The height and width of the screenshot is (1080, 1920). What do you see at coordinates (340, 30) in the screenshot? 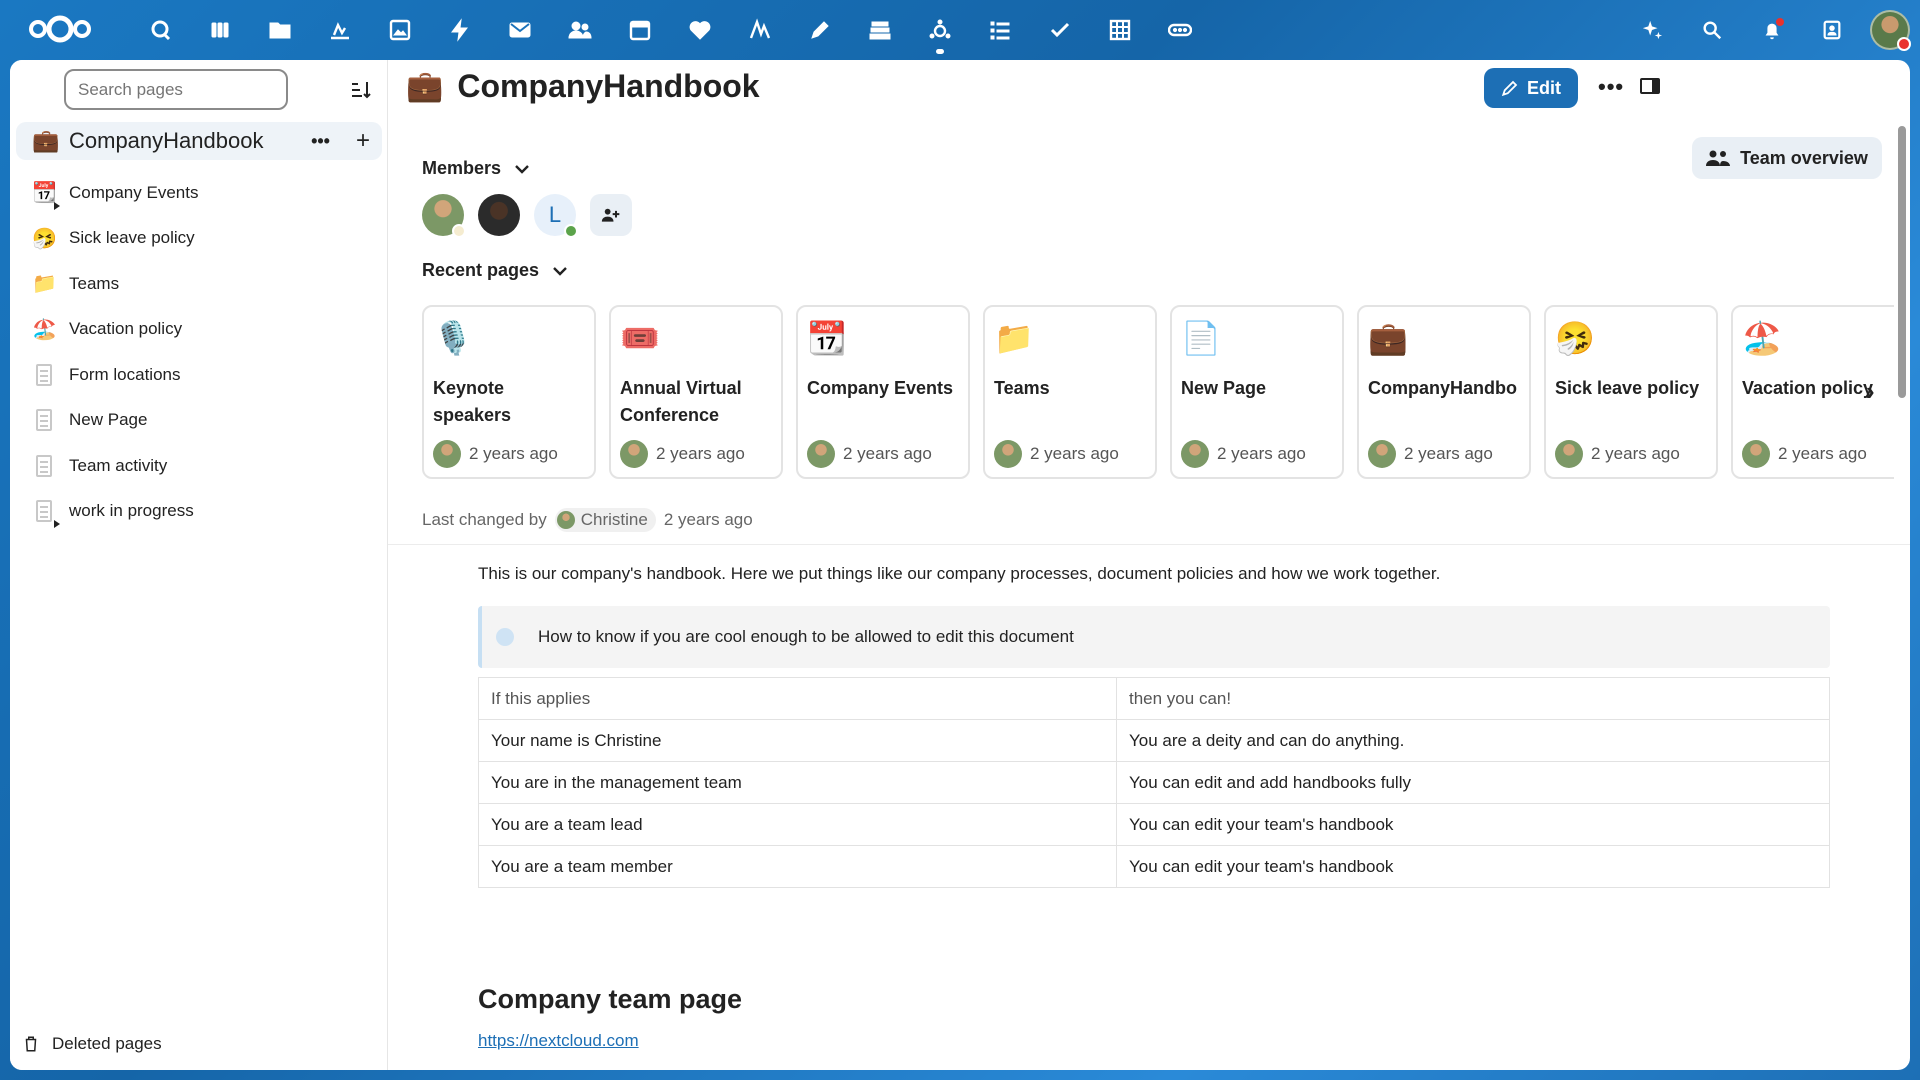
I see `activity-icon` at bounding box center [340, 30].